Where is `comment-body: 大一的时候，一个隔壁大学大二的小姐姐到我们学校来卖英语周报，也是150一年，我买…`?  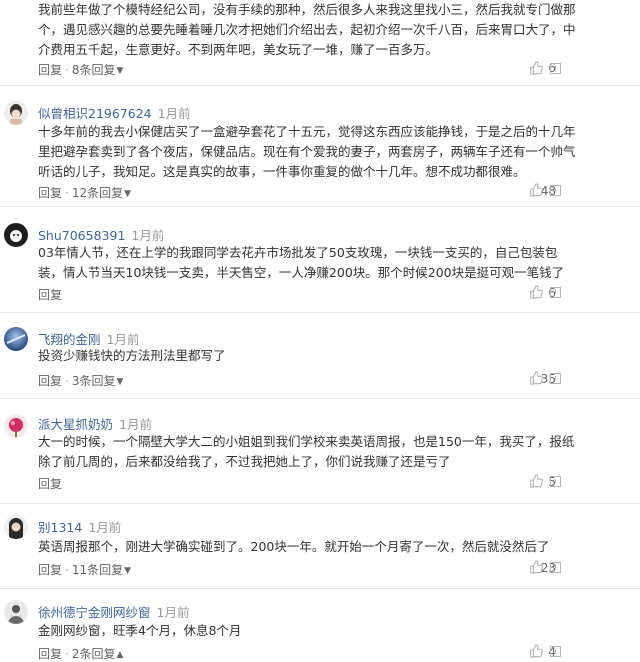
comment-body: 大一的时候，一个隔壁大学大二的小姐姐到我们学校来卖英语周报，也是150一年，我买… is located at coordinates (306, 451).